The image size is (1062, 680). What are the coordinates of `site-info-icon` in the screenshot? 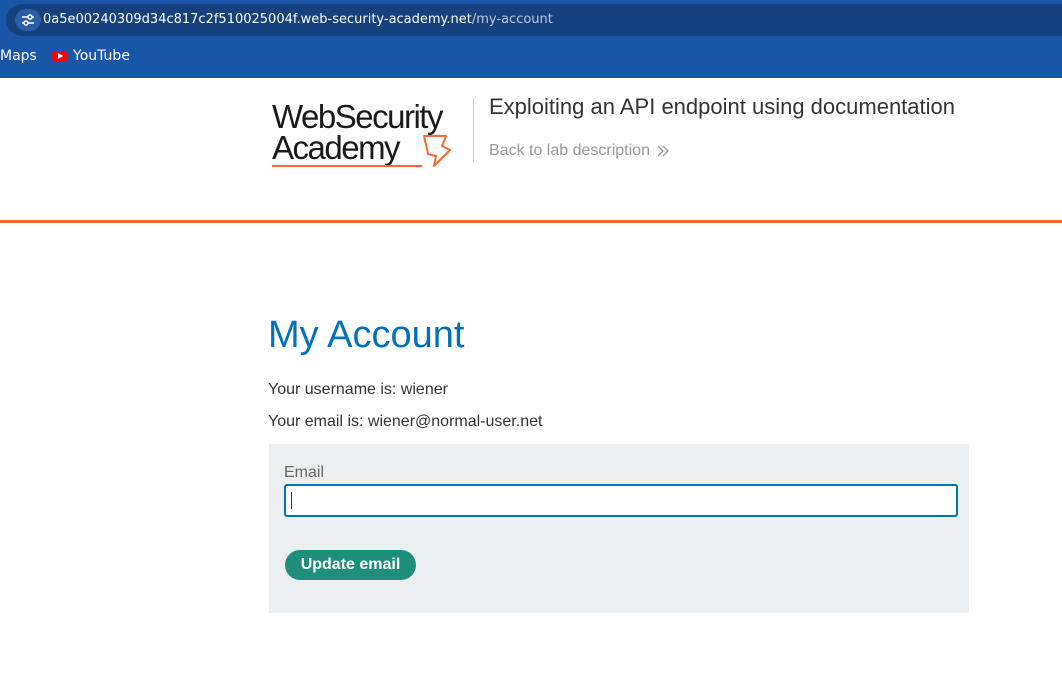 It's located at (28, 20).